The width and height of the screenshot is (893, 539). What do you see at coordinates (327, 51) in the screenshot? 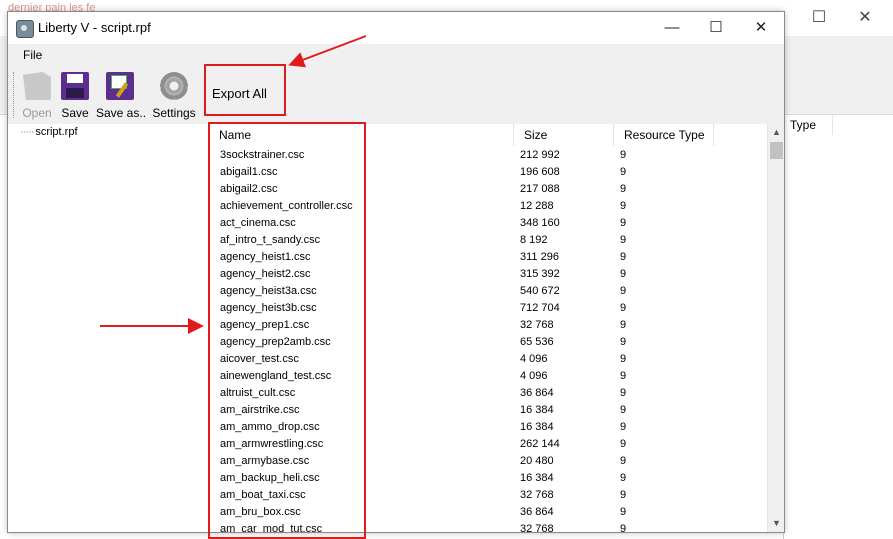
I see `arrow-to-export-all` at bounding box center [327, 51].